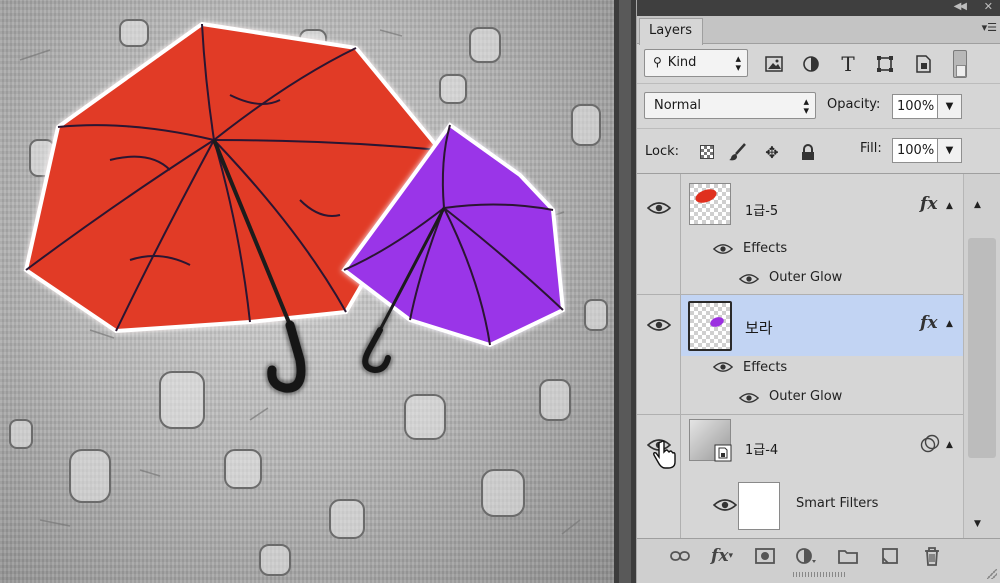 The image size is (1000, 583). What do you see at coordinates (761, 448) in the screenshot?
I see `layer-name: 1급-4` at bounding box center [761, 448].